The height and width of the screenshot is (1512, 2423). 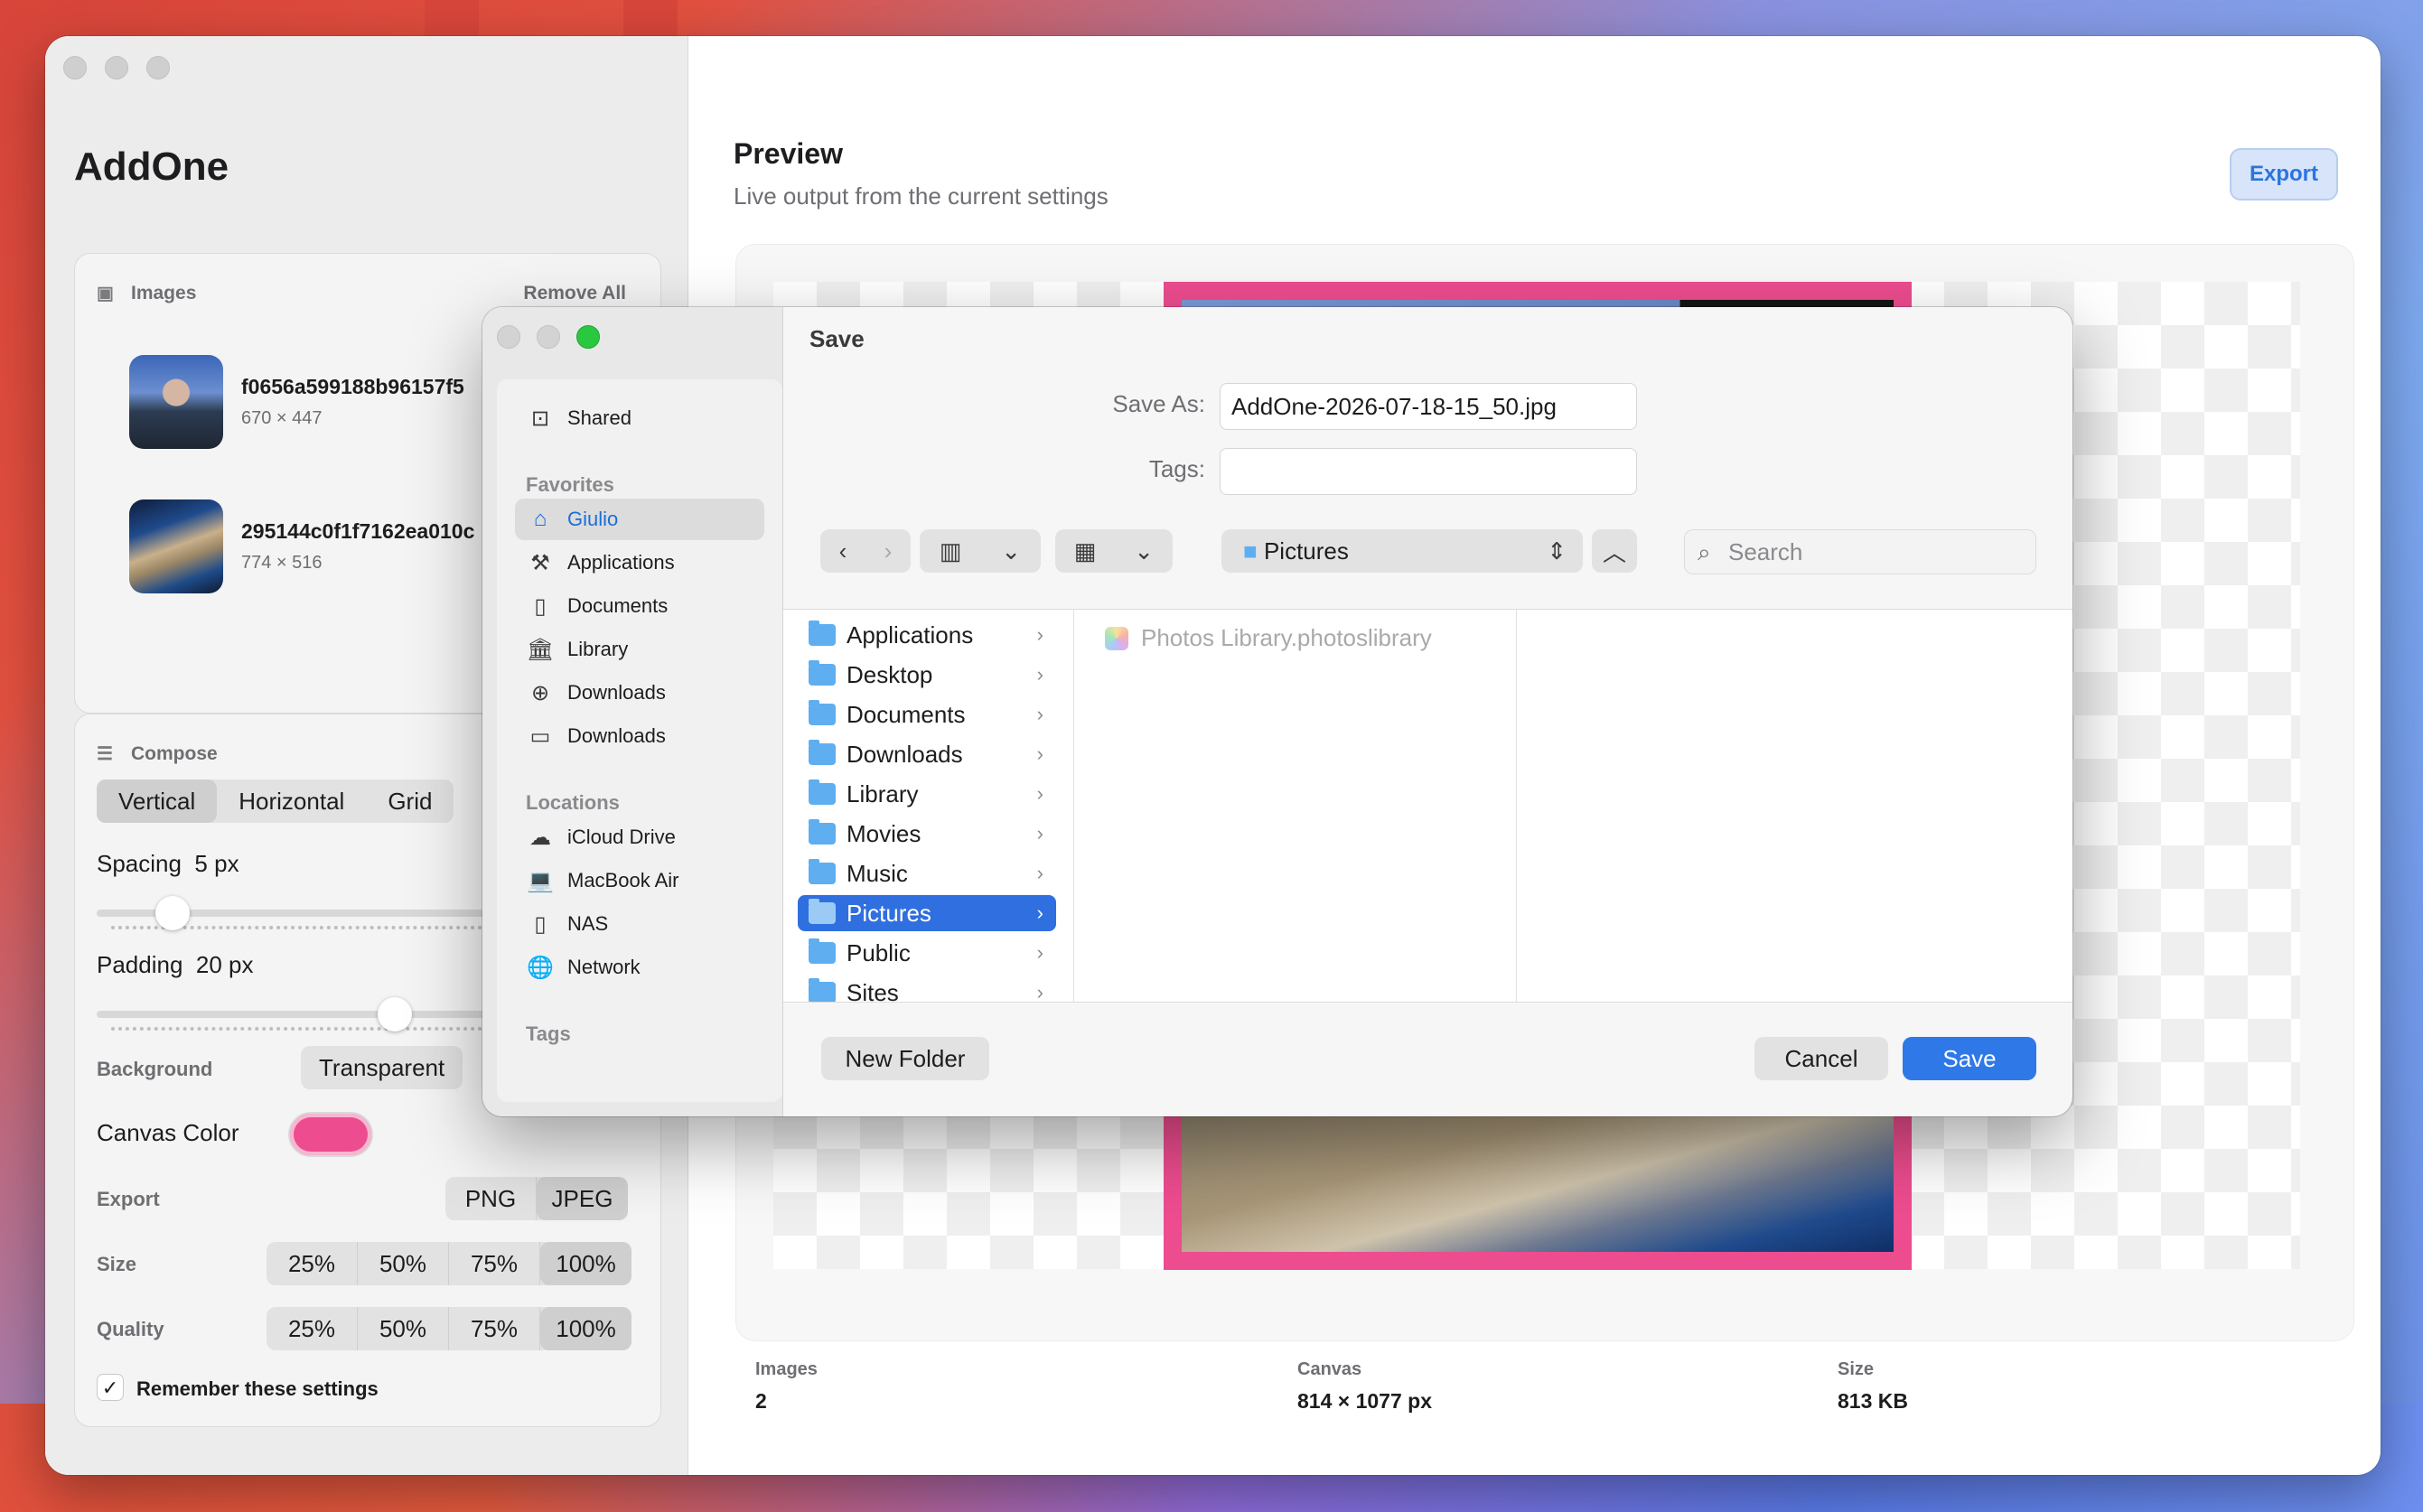 I want to click on sidebar-item-label: MacBook Air, so click(x=623, y=880).